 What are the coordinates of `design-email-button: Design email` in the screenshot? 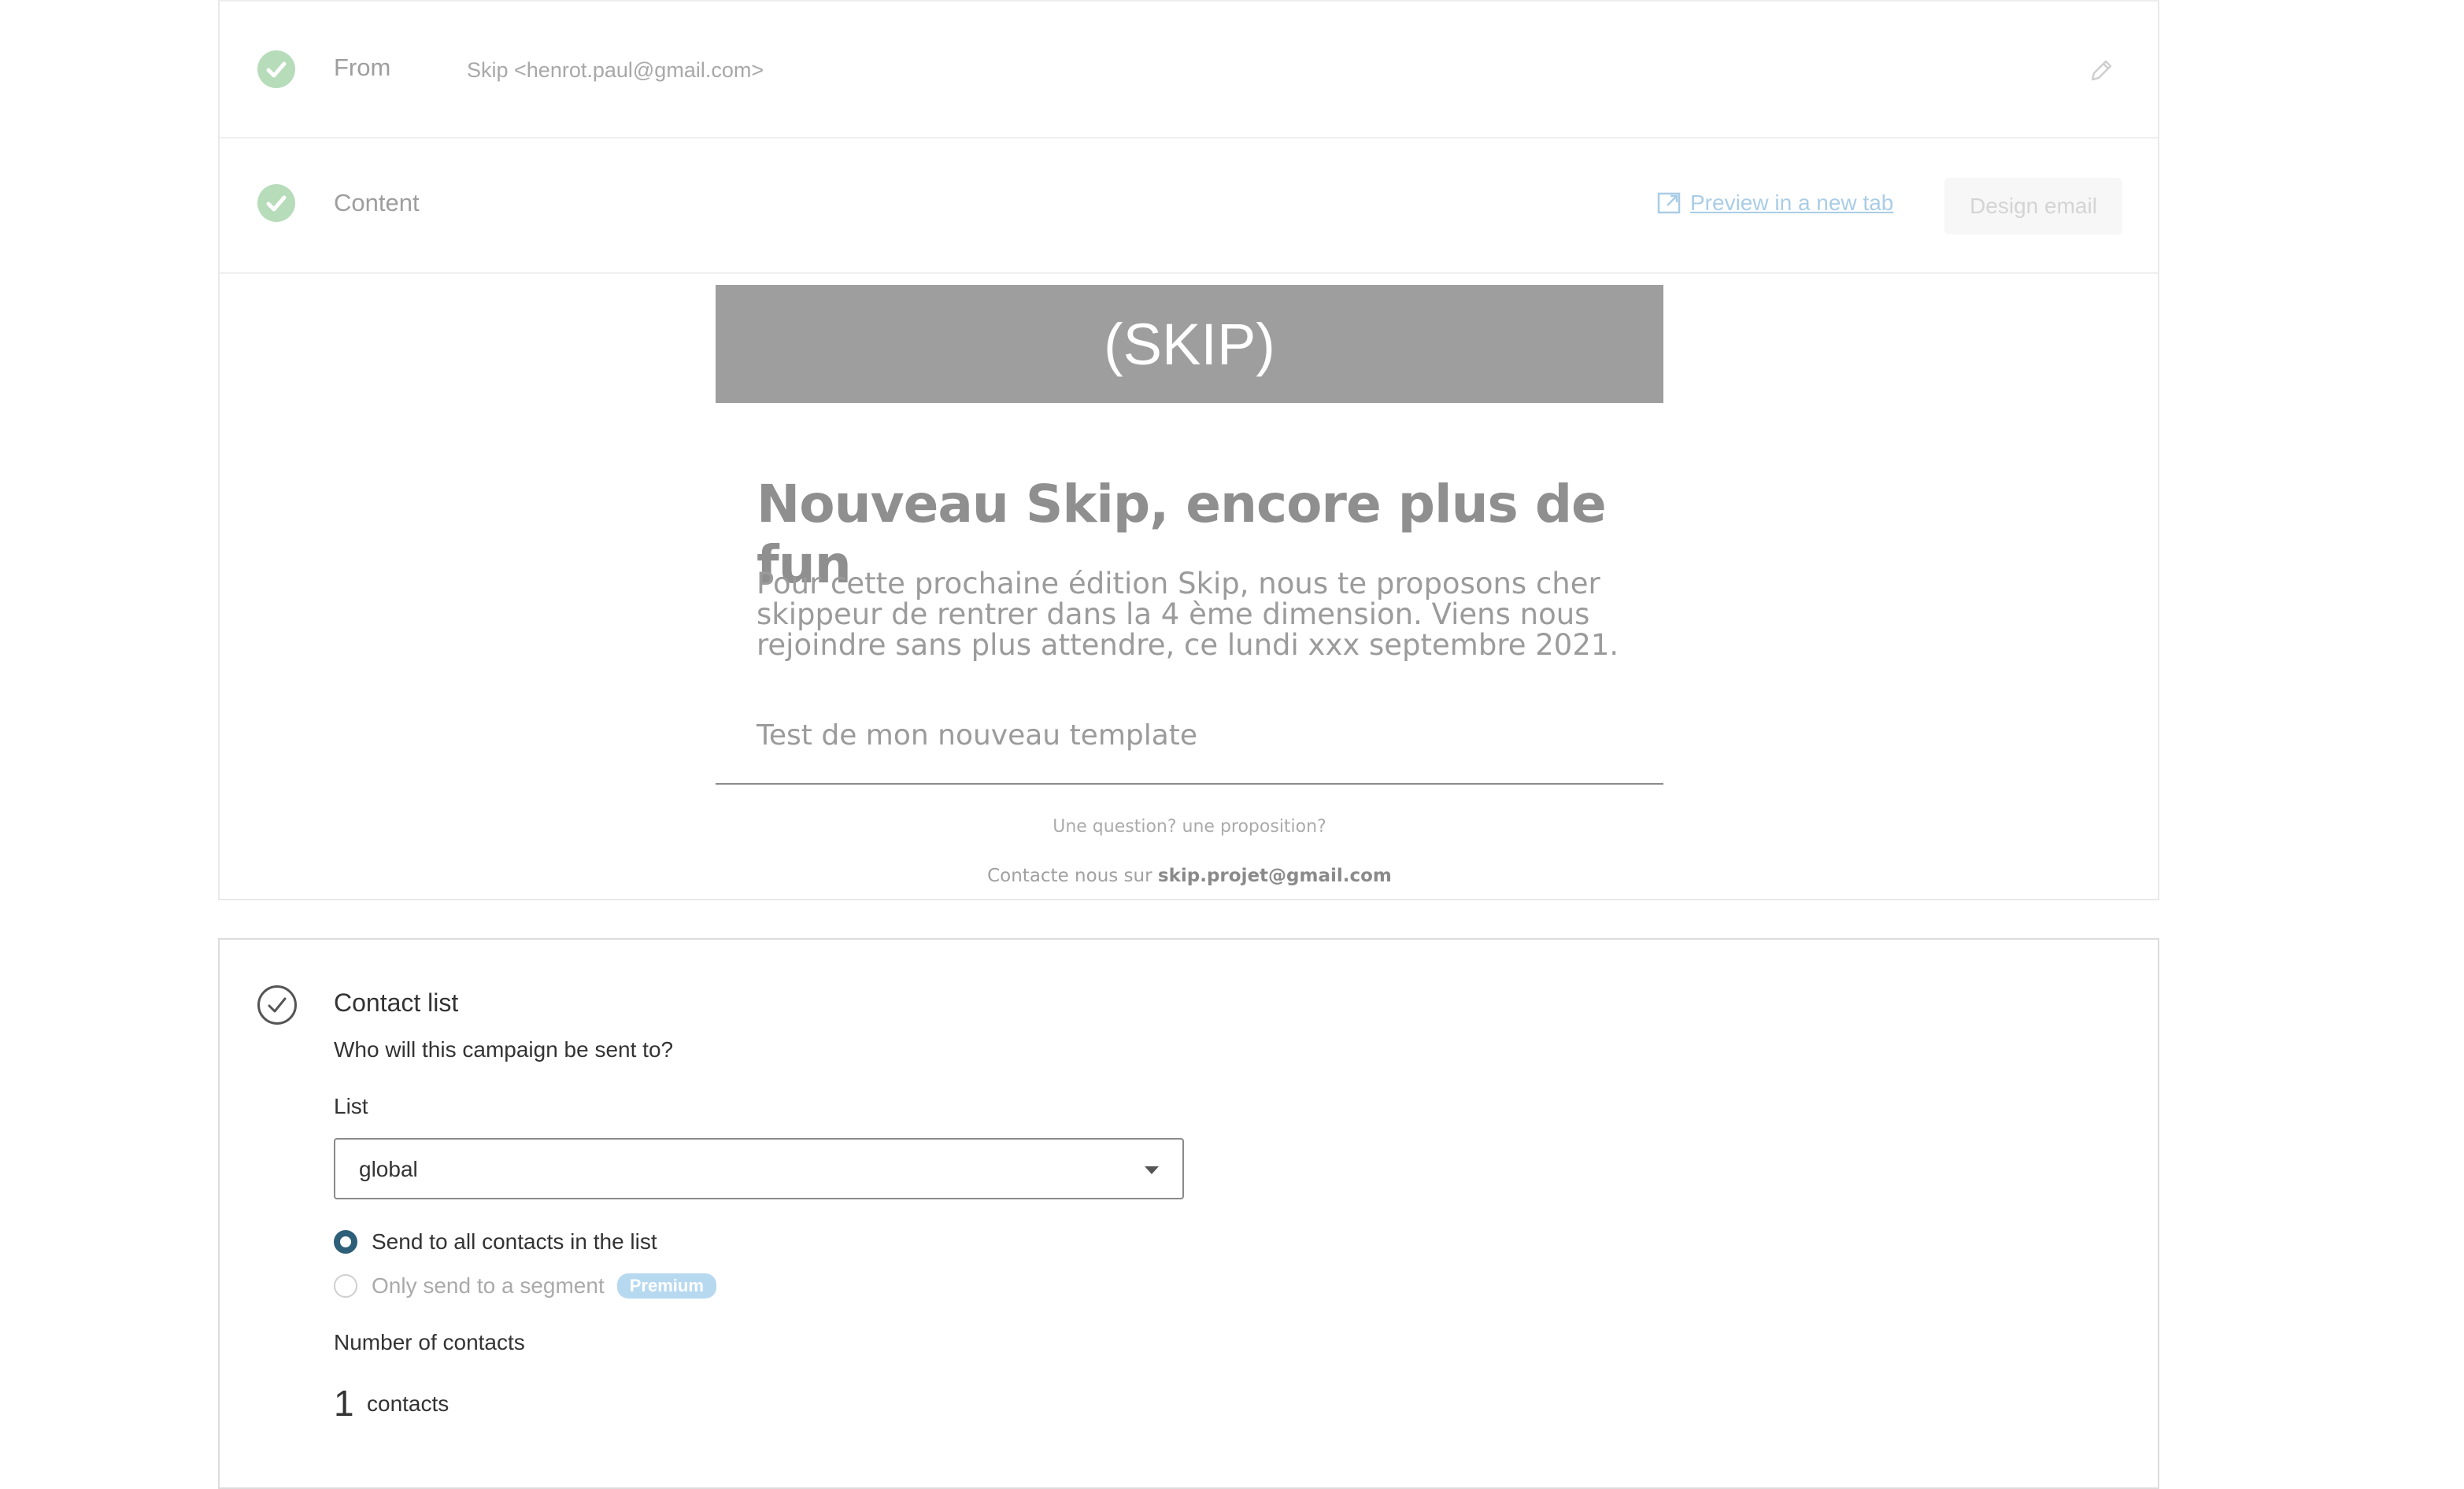 It's located at (2033, 206).